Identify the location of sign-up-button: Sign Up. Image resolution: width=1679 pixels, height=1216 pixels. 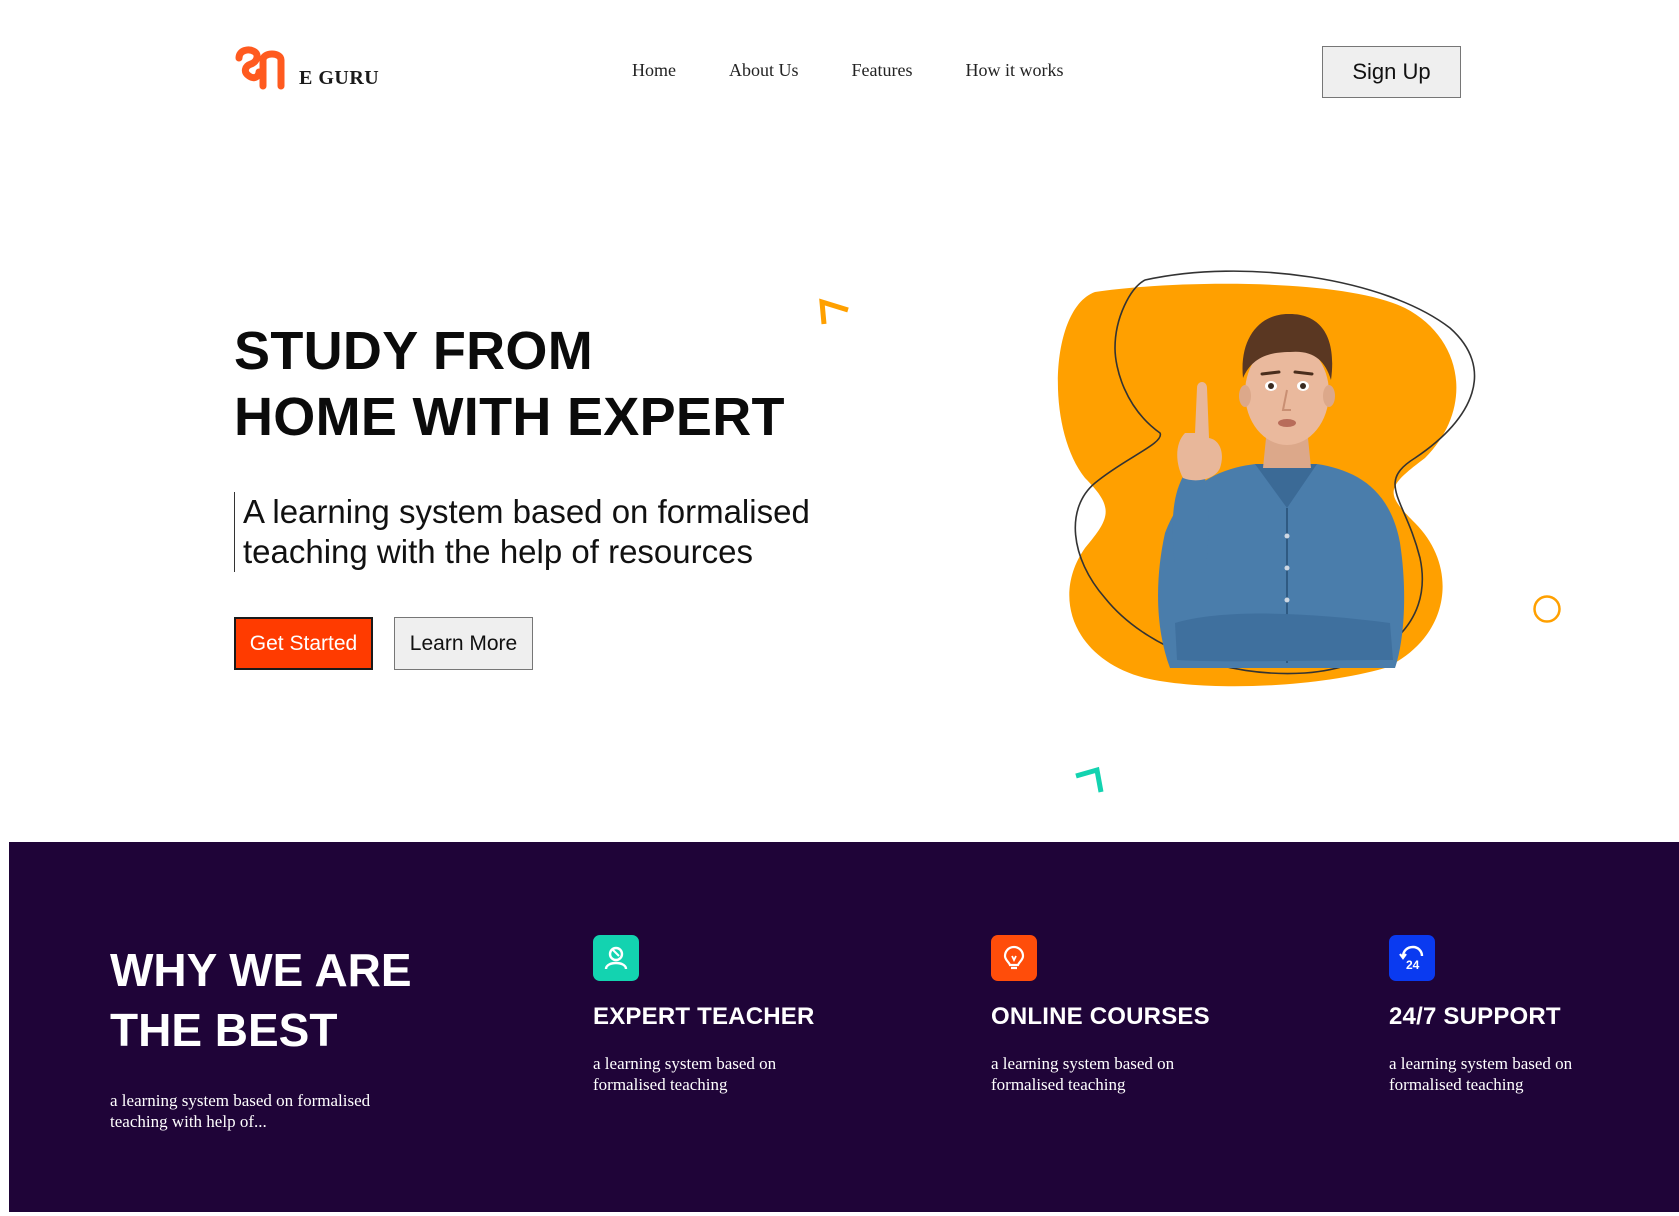
(1391, 72).